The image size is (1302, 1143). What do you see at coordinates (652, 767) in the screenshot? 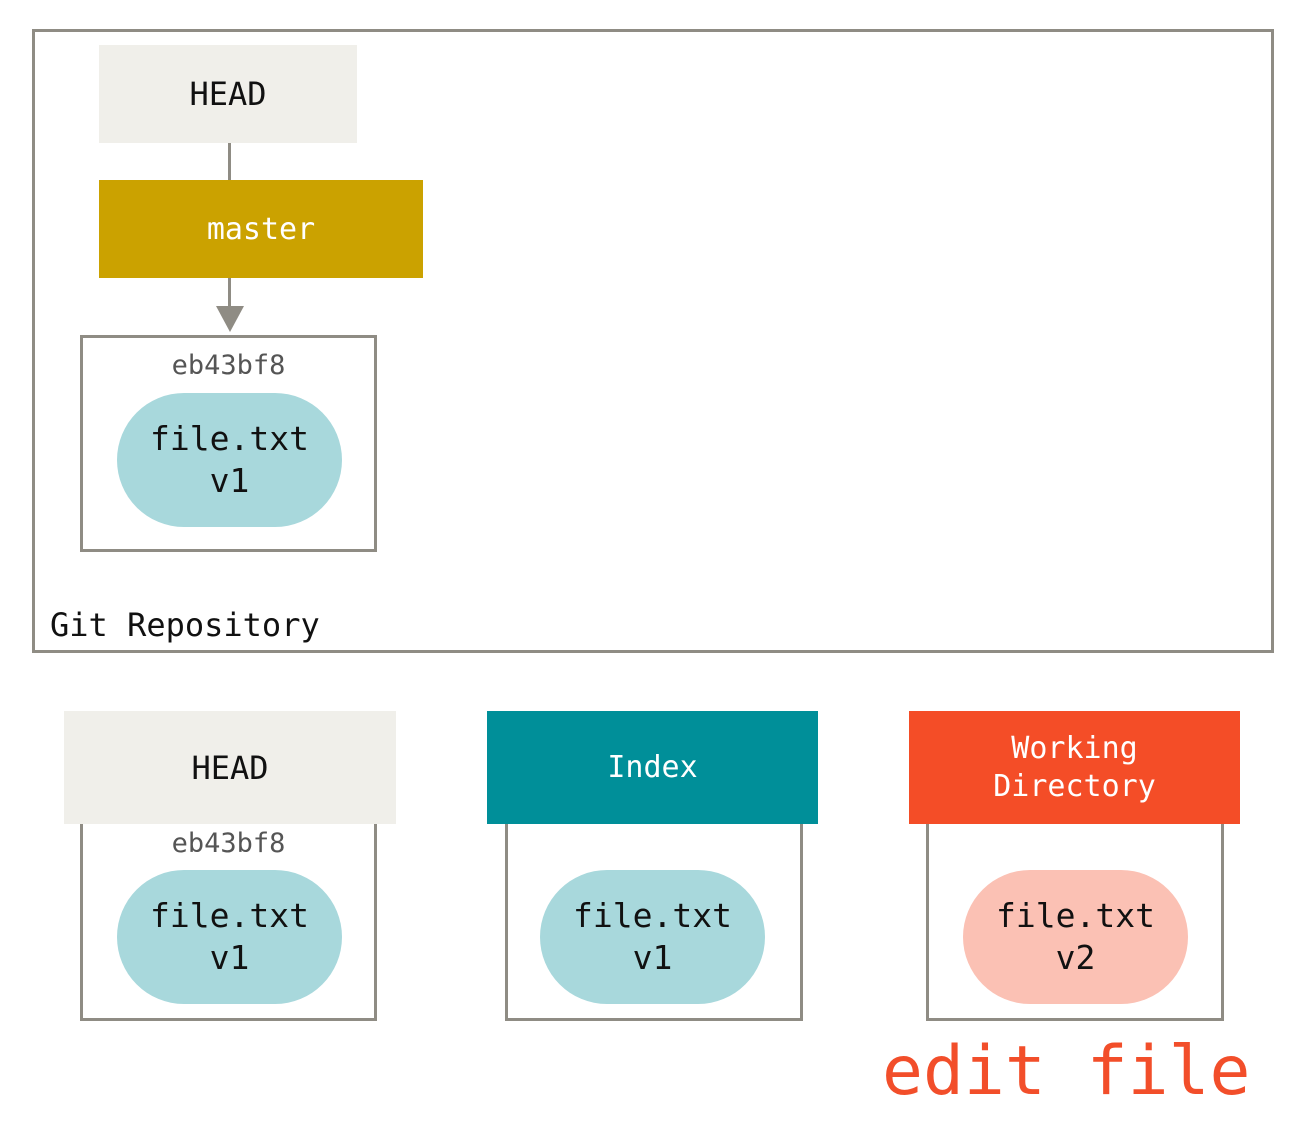
I see `index-header: Index` at bounding box center [652, 767].